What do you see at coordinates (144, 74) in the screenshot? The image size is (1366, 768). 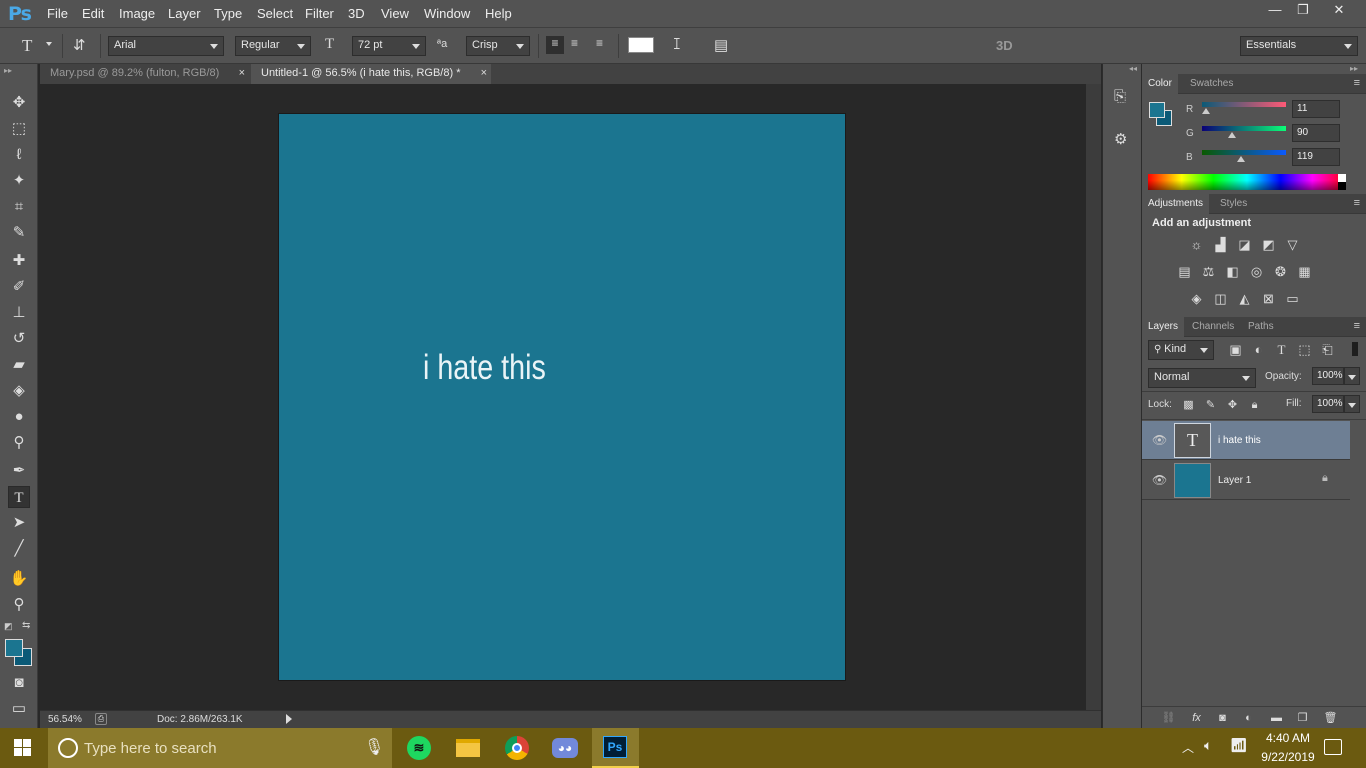 I see `tab-mary-psd: Mary.psd @ 89.2% (fulton, RGB/8) ×` at bounding box center [144, 74].